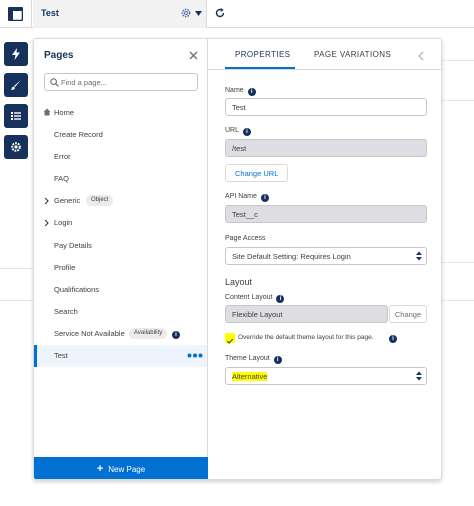  Describe the element at coordinates (120, 246) in the screenshot. I see `page-item-pay-details: Pay Details` at that location.